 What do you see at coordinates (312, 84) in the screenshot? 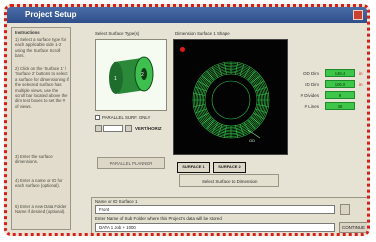
I see `id-dim-label: ID Dim` at bounding box center [312, 84].